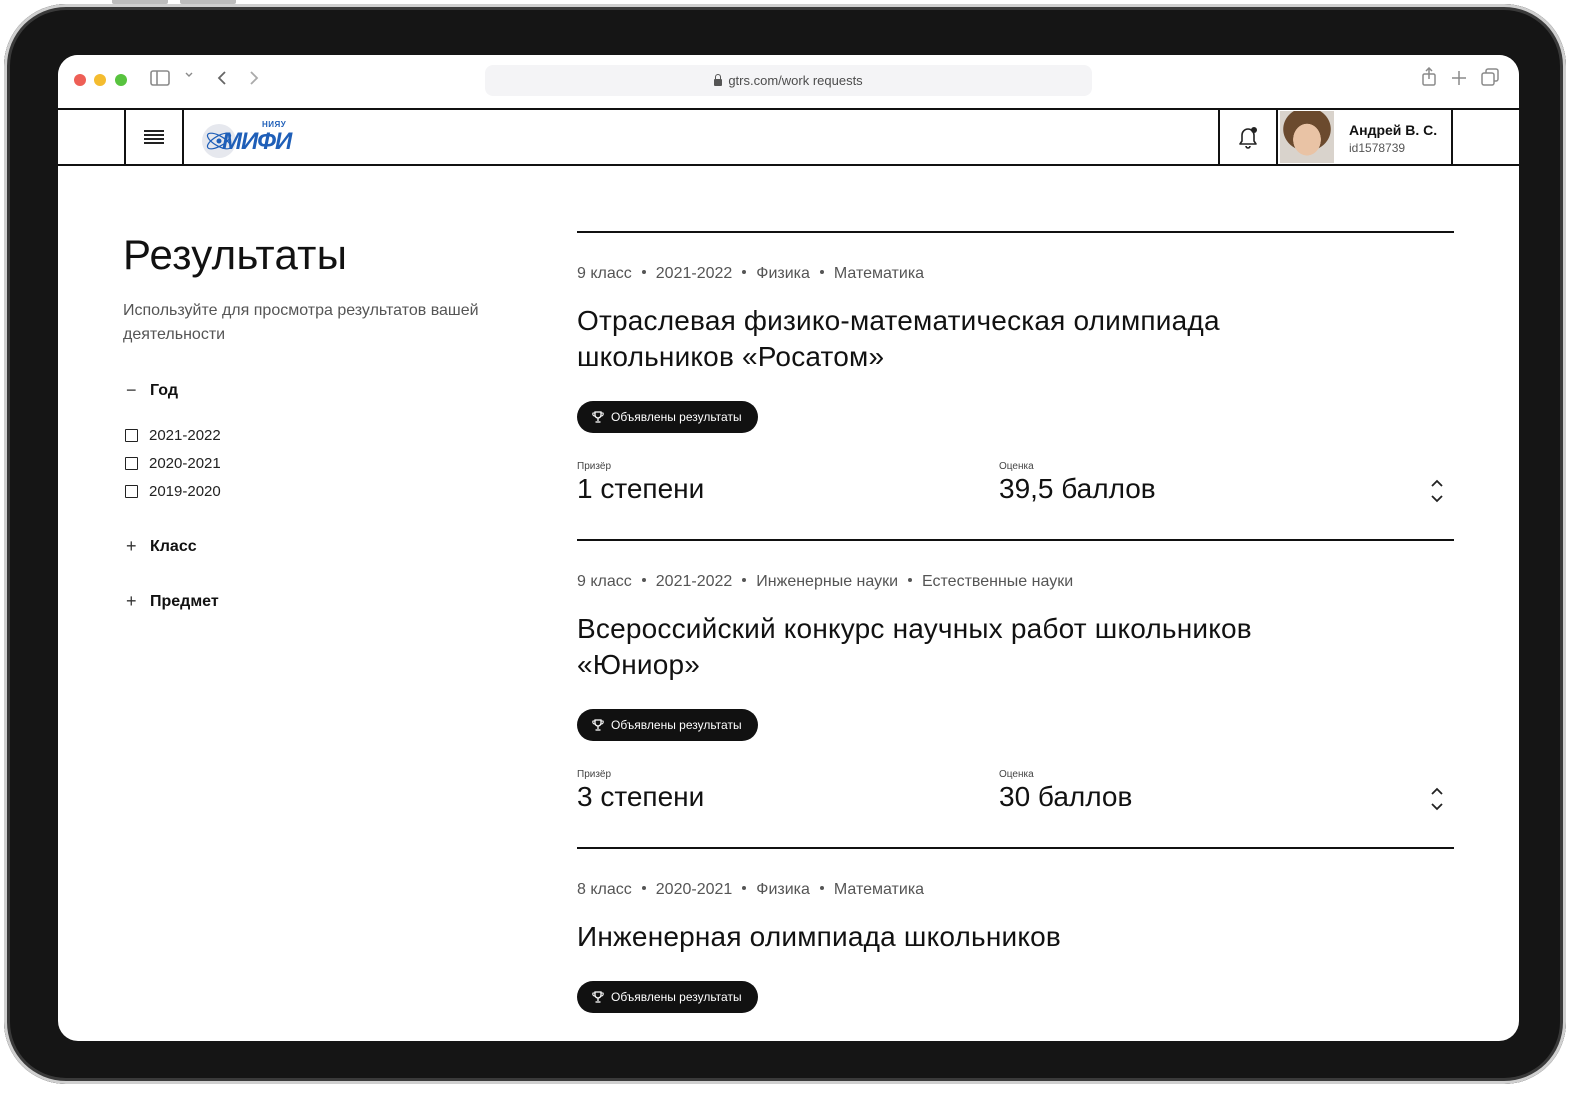  I want to click on share-icon, so click(1429, 80).